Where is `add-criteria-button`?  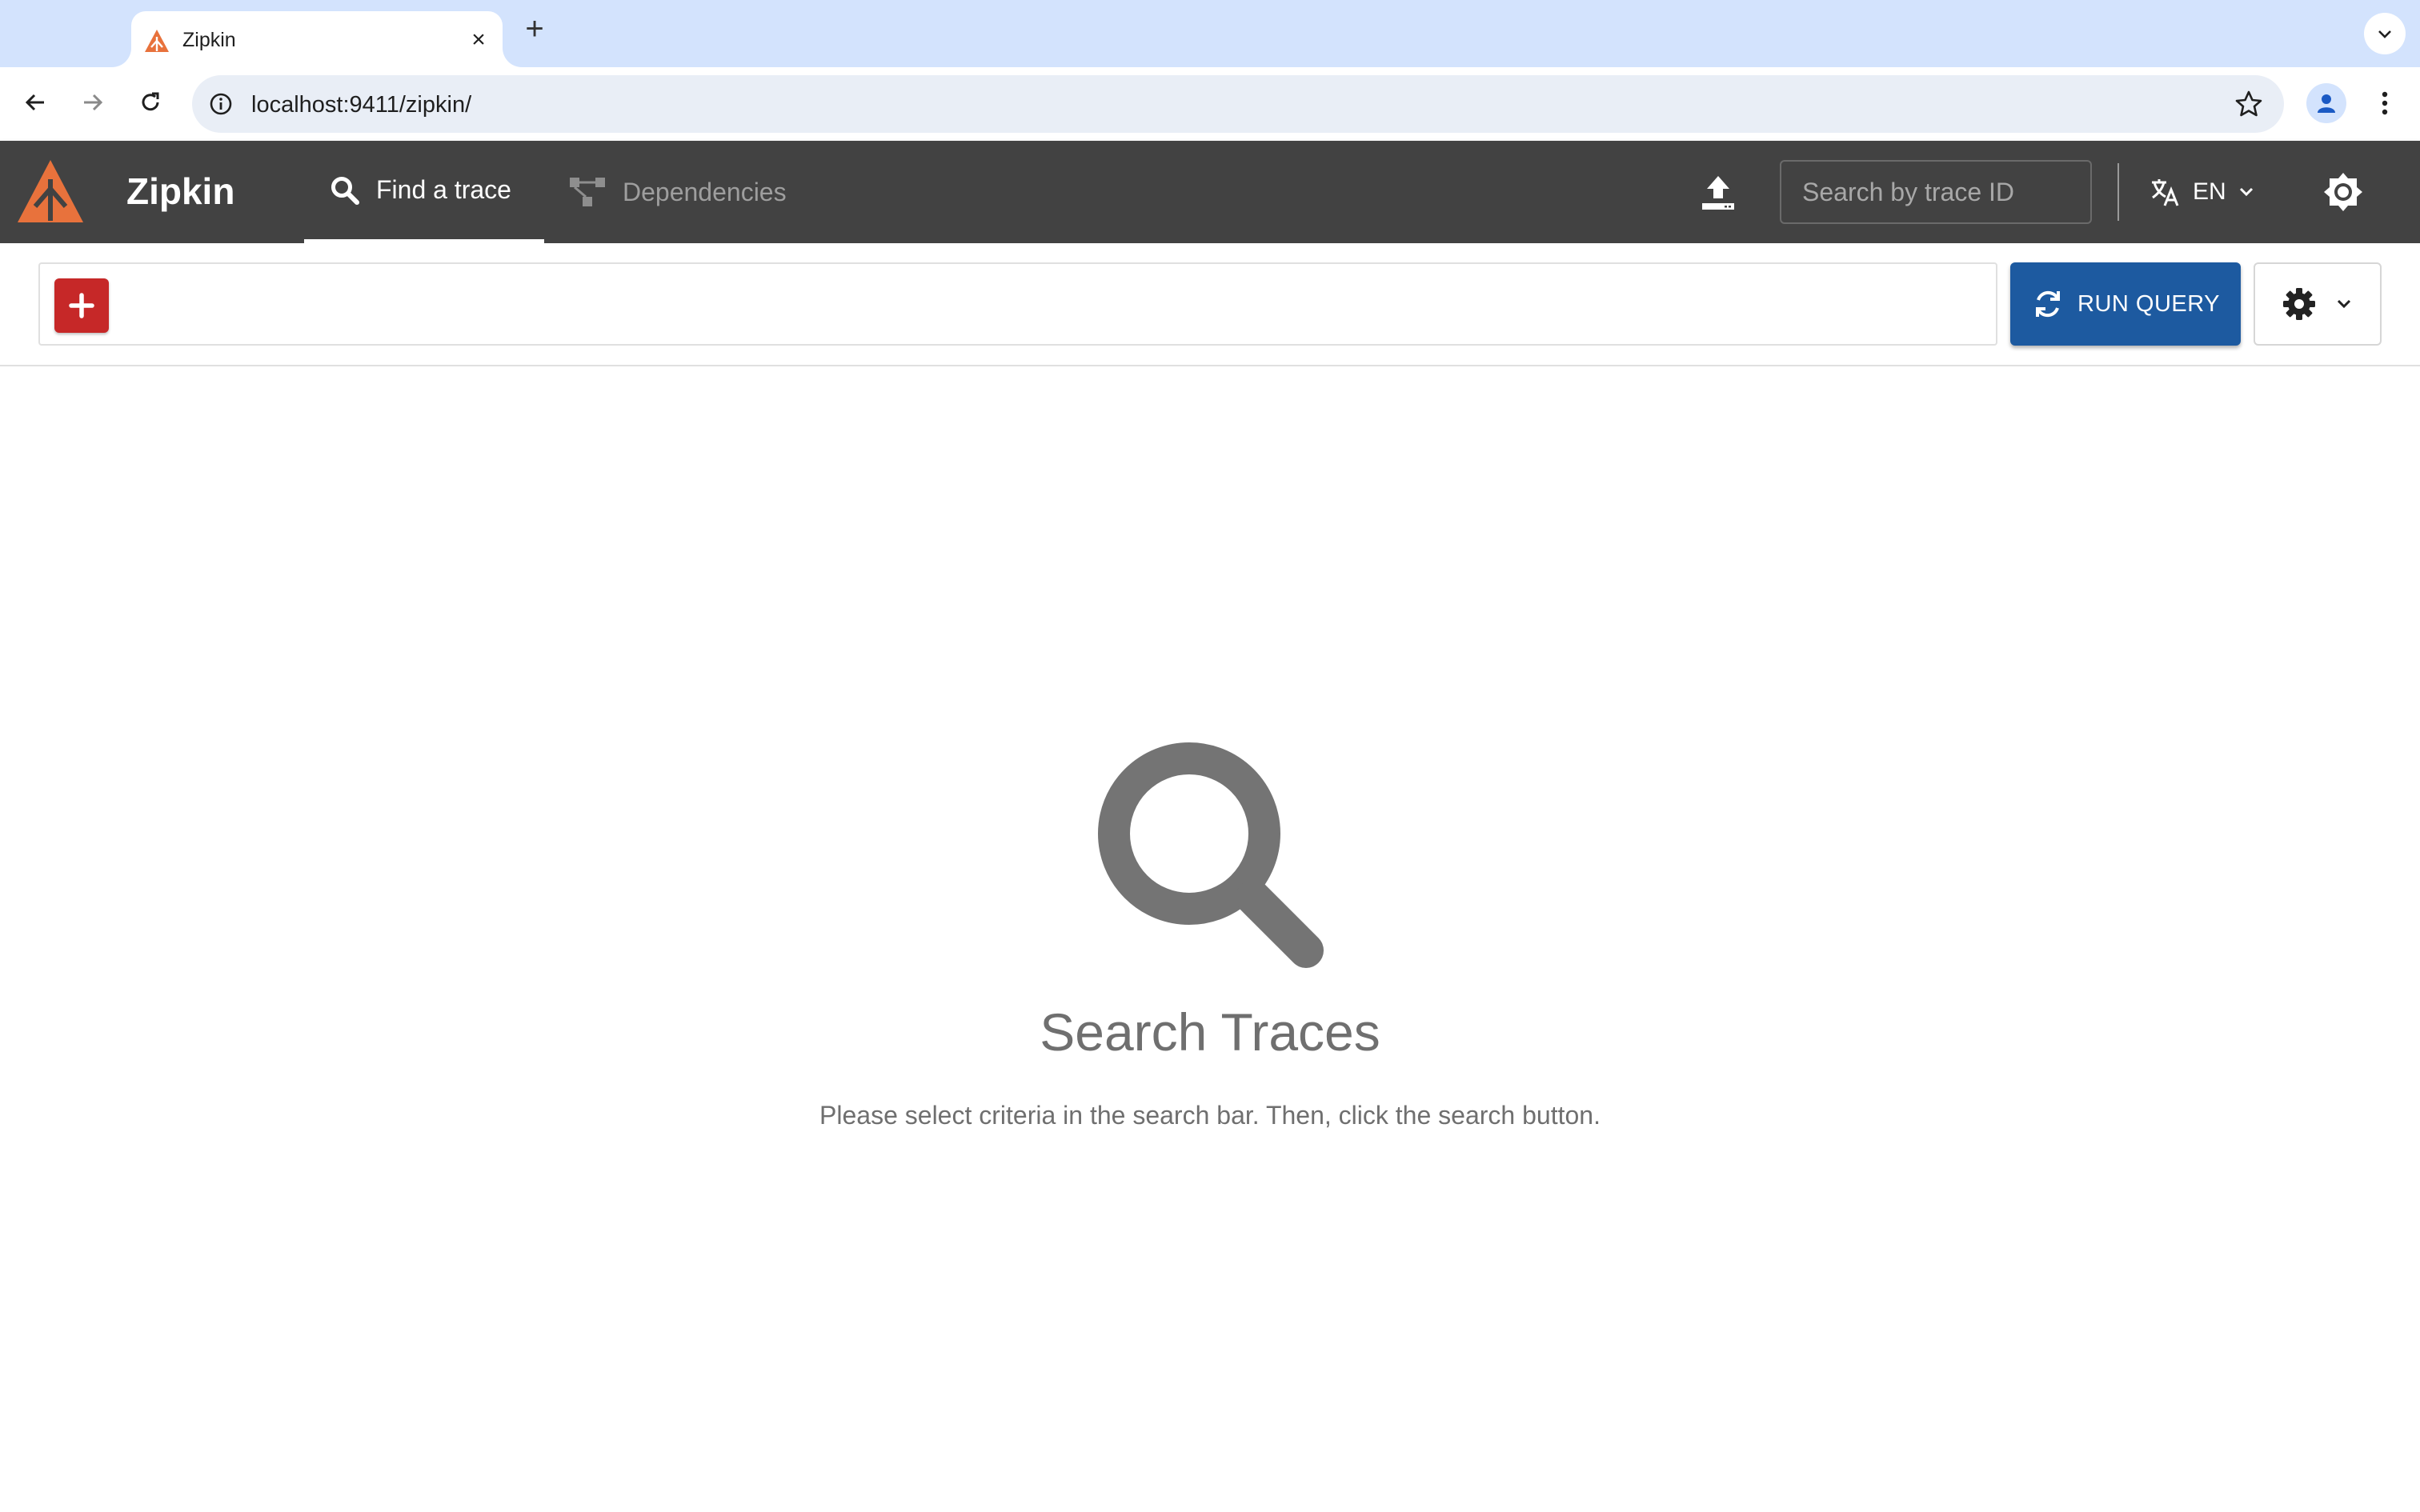 add-criteria-button is located at coordinates (81, 305).